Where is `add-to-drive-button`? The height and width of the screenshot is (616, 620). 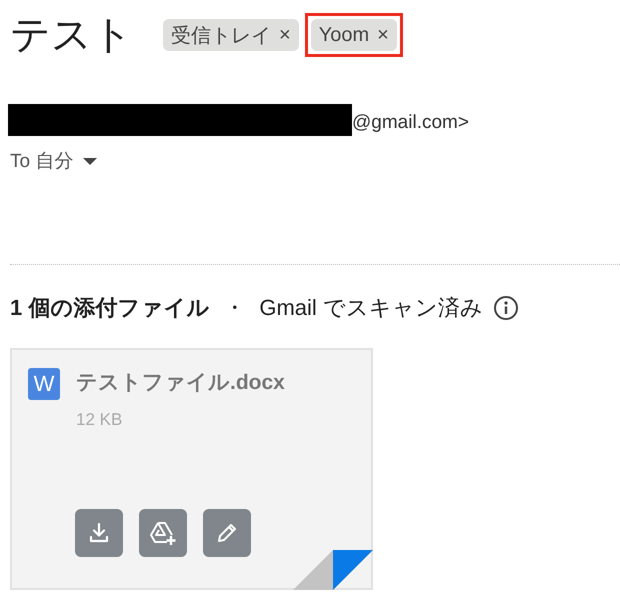 add-to-drive-button is located at coordinates (163, 533).